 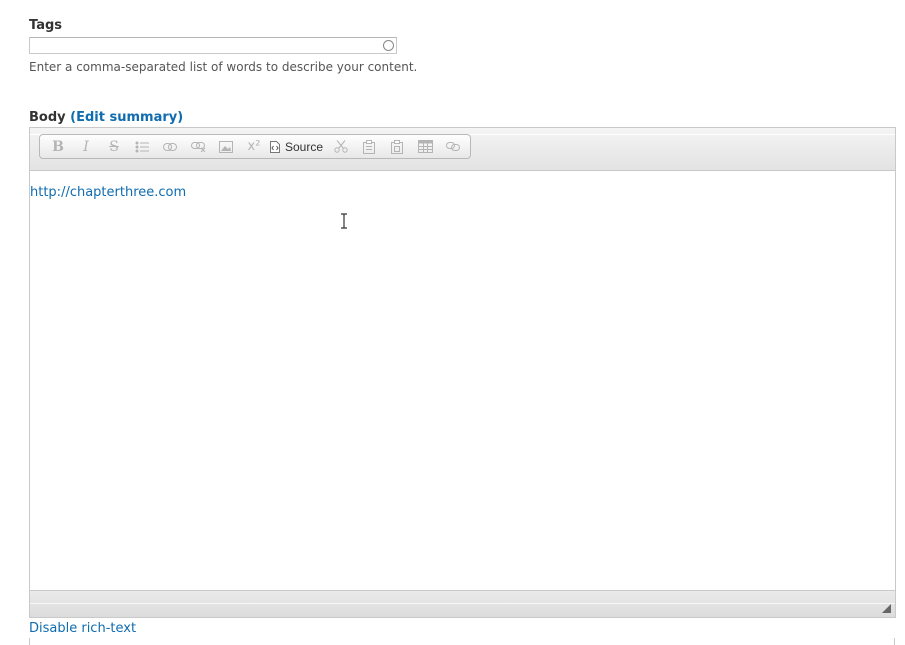 I want to click on image-button, so click(x=226, y=146).